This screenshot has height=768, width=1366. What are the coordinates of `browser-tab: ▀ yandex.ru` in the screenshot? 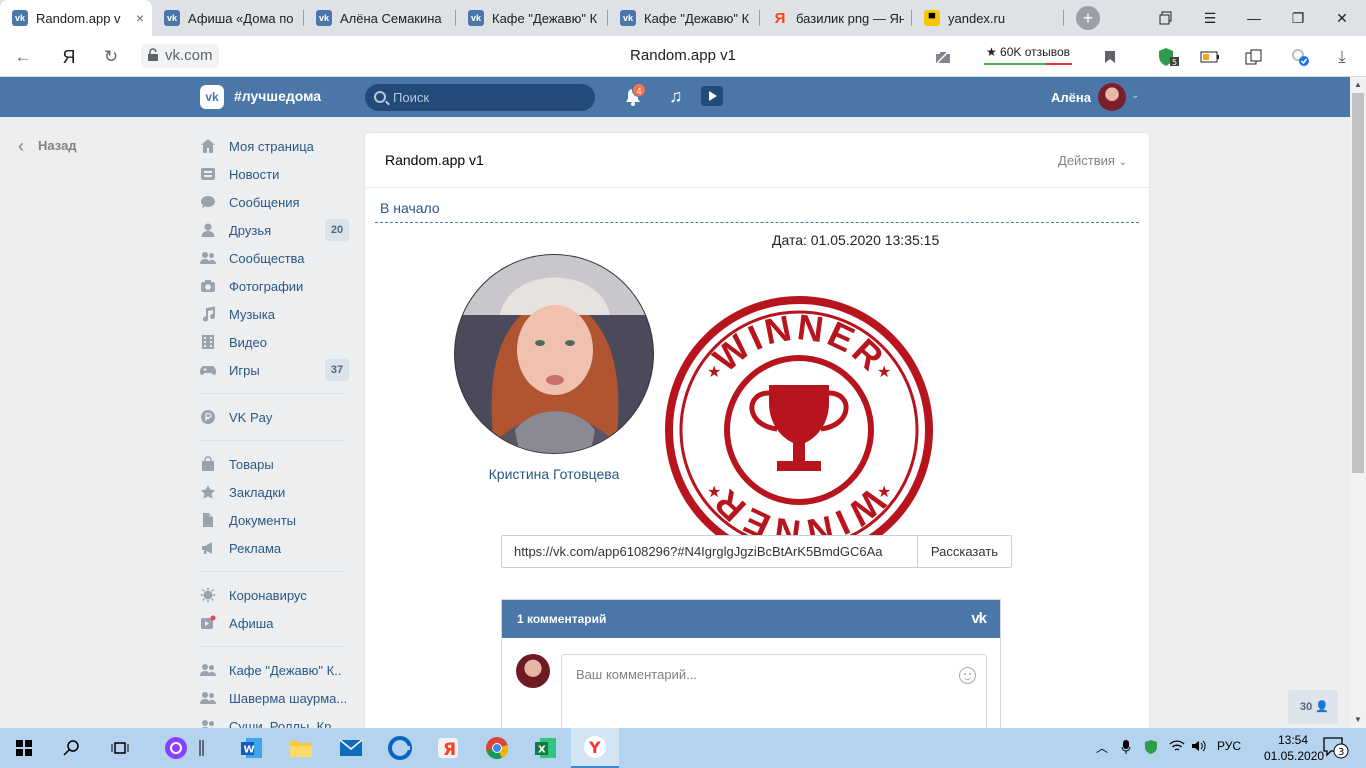 It's located at (988, 18).